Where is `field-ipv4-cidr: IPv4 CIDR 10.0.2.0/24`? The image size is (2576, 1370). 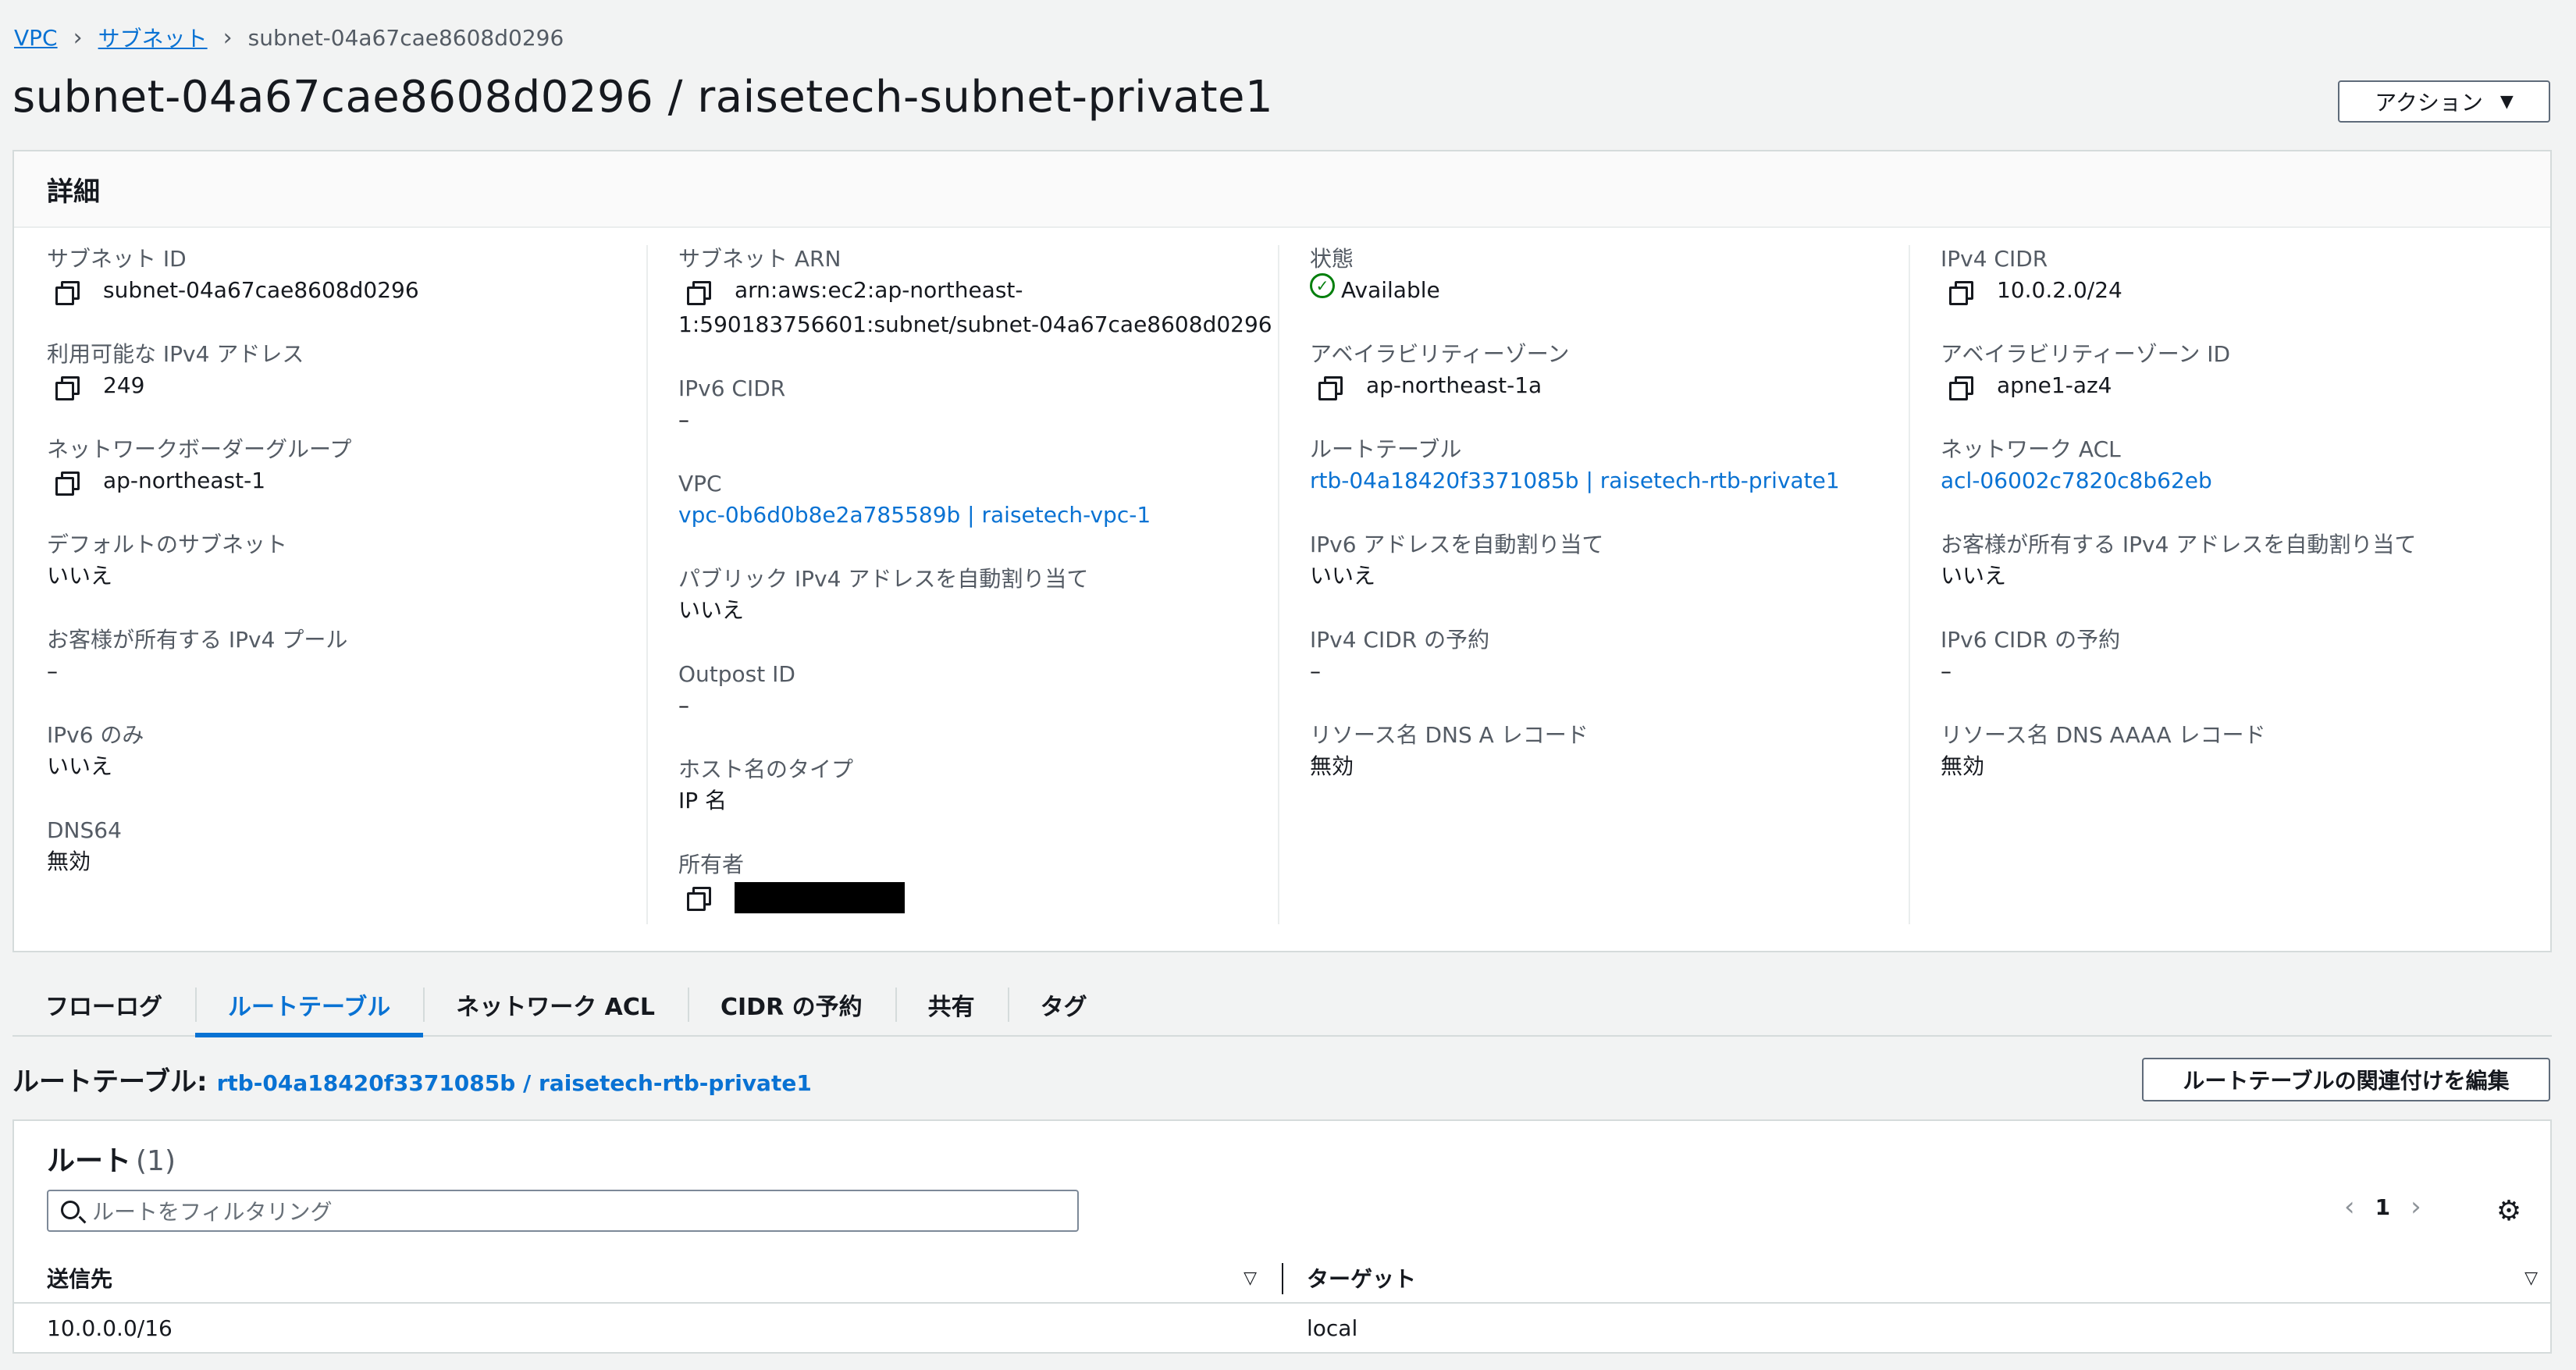
field-ipv4-cidr: IPv4 CIDR 10.0.2.0/24 is located at coordinates (2245, 276).